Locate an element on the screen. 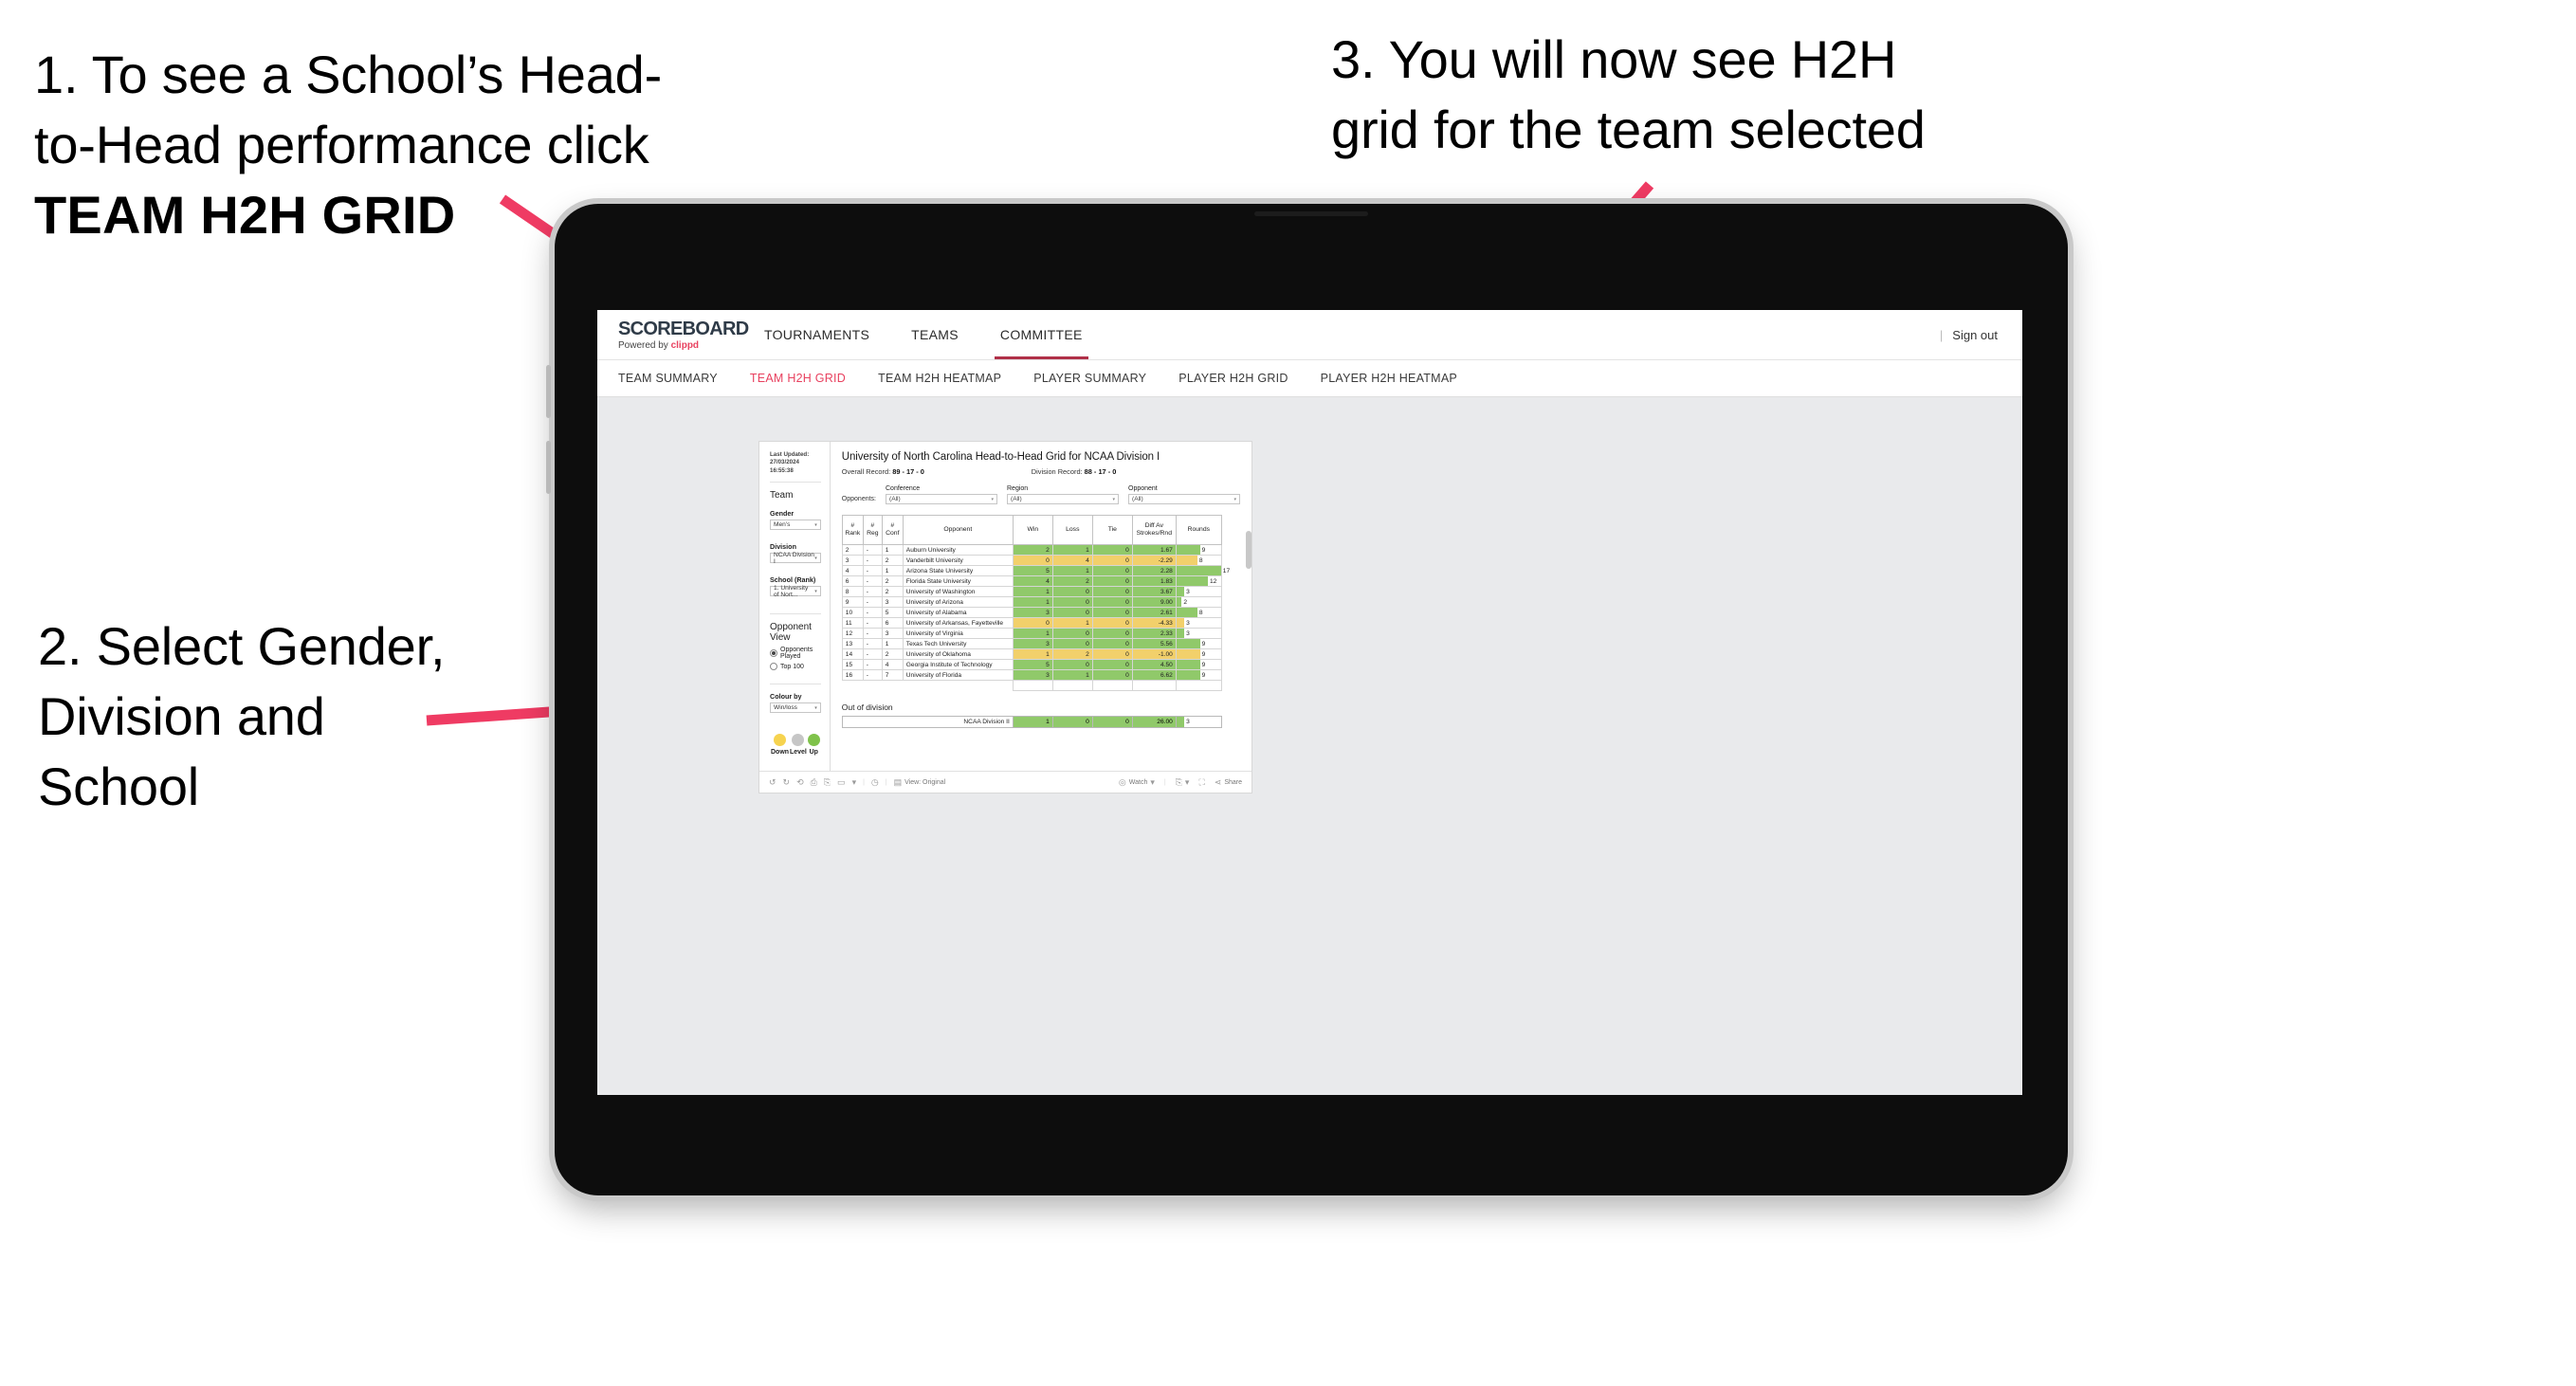  conference-filter: Conference (All) ▾ is located at coordinates (941, 494).